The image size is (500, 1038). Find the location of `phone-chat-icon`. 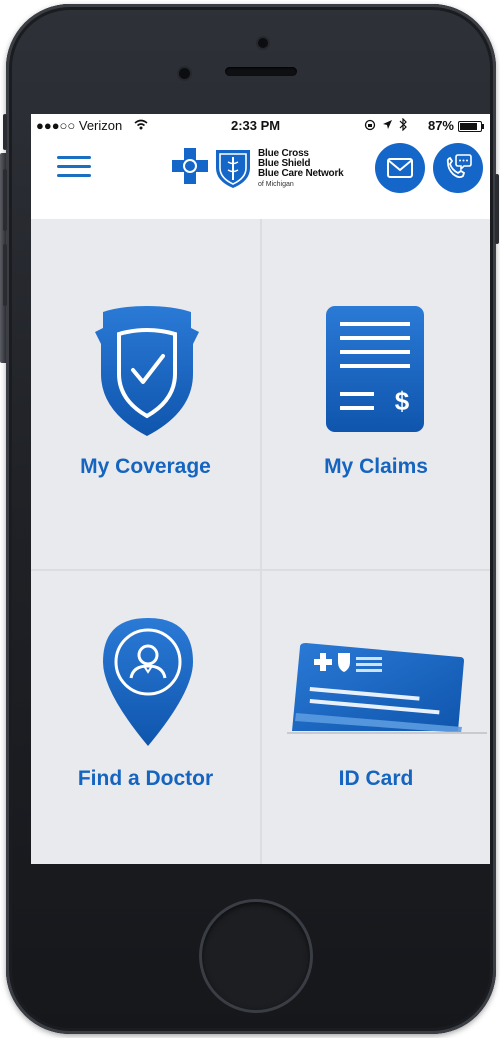

phone-chat-icon is located at coordinates (459, 166).